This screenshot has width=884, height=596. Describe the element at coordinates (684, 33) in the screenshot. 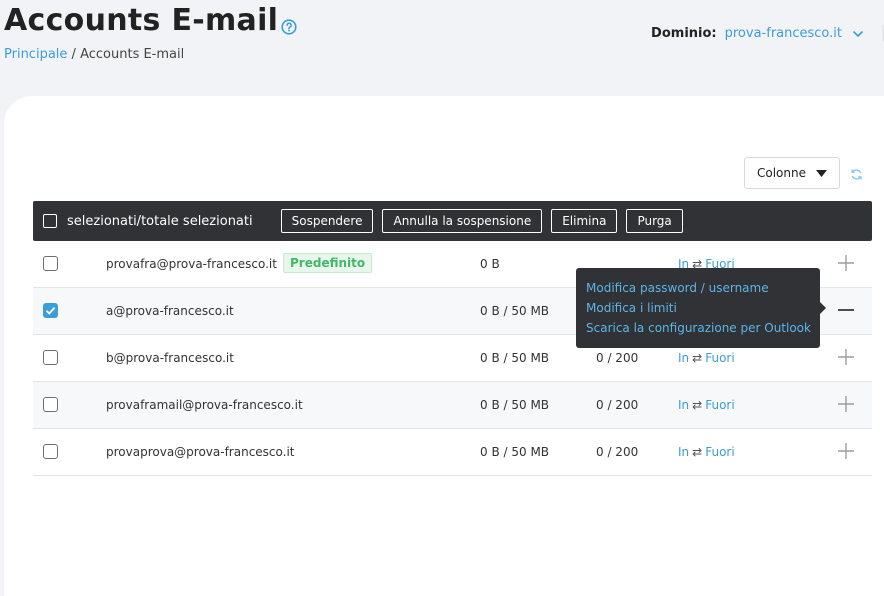

I see `domain-label: Dominio:` at that location.